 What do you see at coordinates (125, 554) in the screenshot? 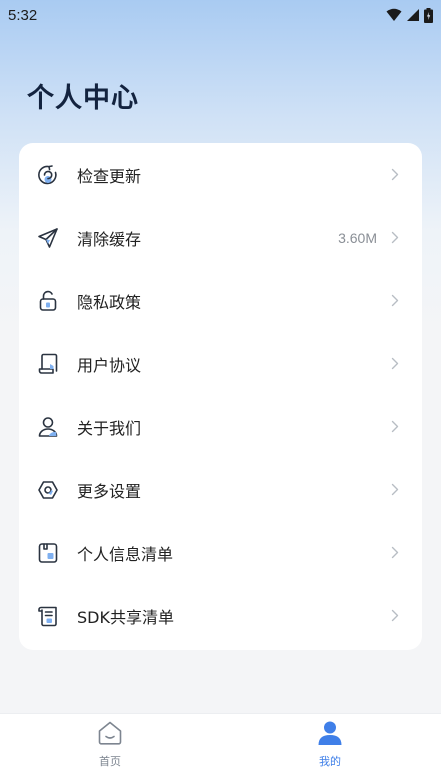
I see `menu-item-label: 个人信息清单` at bounding box center [125, 554].